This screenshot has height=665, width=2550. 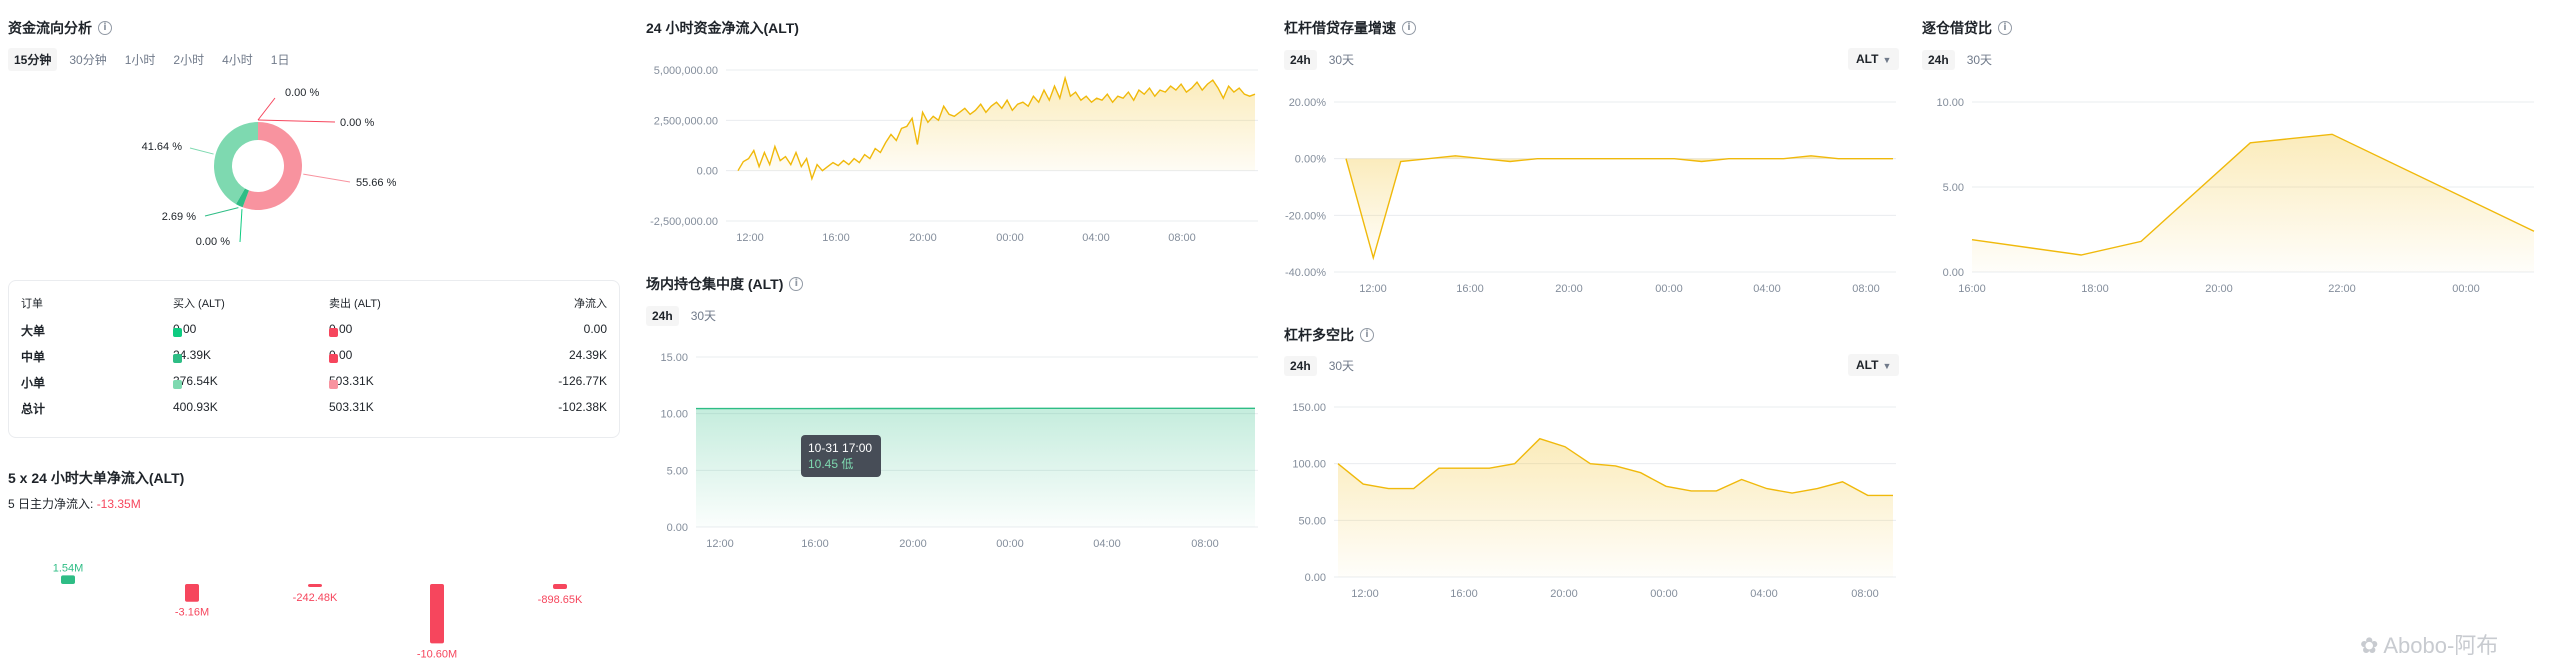 What do you see at coordinates (221, 212) in the screenshot?
I see `donut-leader-line` at bounding box center [221, 212].